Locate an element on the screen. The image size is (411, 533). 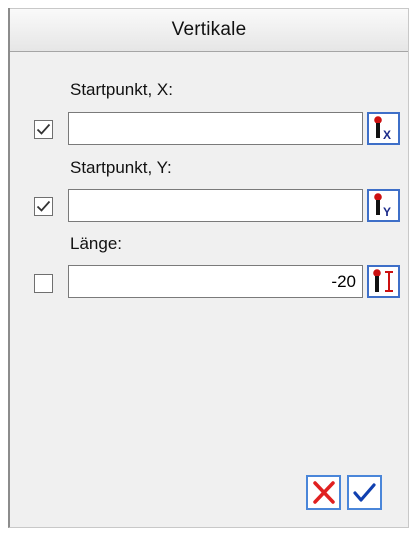
startpunkt-y-pick-button: Y is located at coordinates (383, 205).